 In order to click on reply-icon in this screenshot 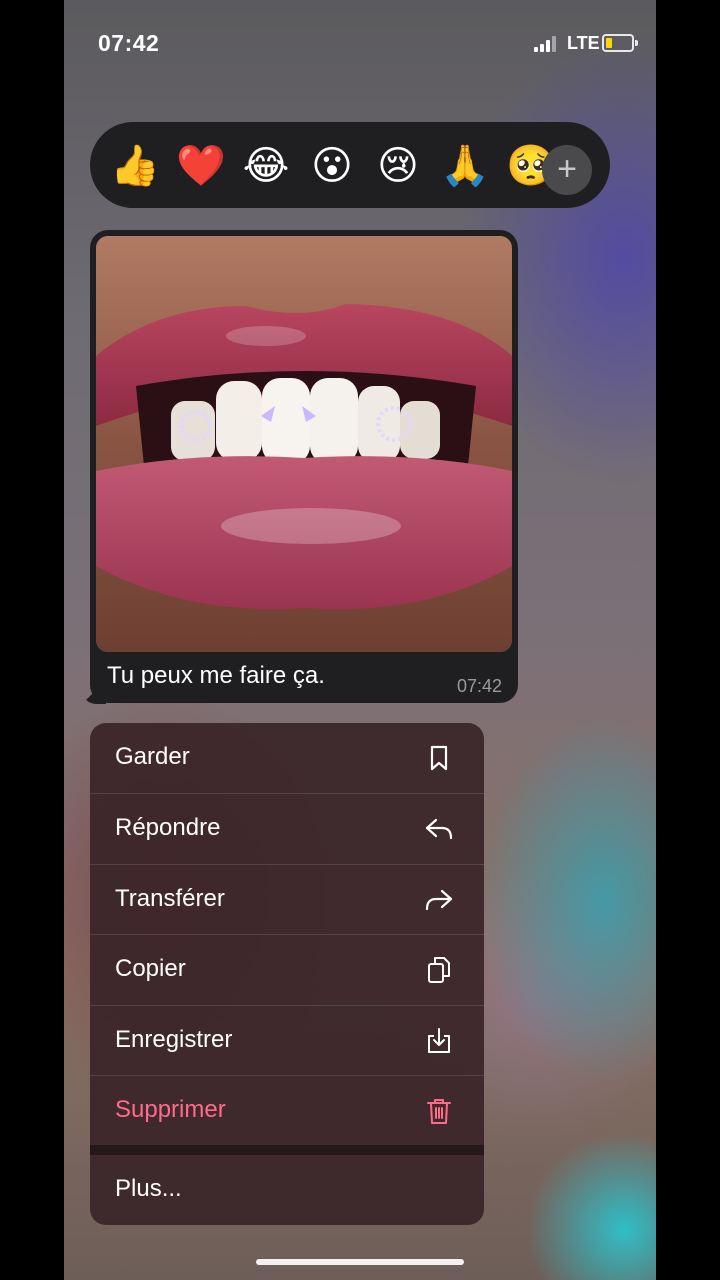, I will do `click(439, 829)`.